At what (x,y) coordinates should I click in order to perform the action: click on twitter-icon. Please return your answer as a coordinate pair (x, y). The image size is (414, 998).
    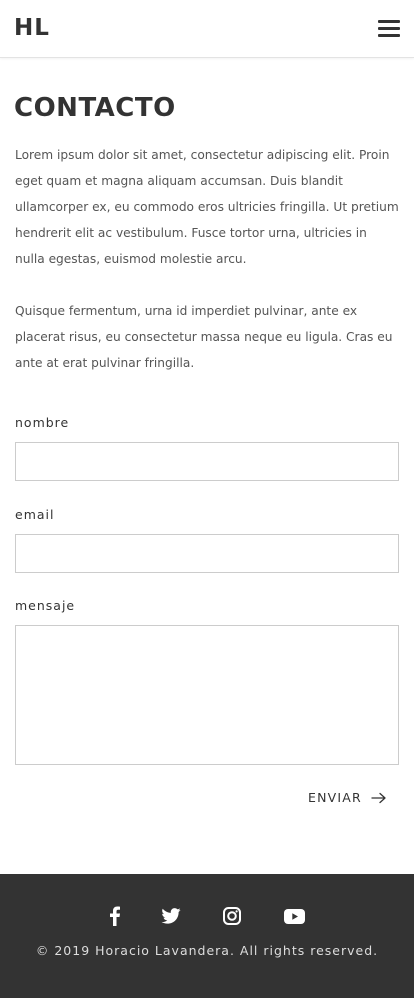
    Looking at the image, I should click on (171, 916).